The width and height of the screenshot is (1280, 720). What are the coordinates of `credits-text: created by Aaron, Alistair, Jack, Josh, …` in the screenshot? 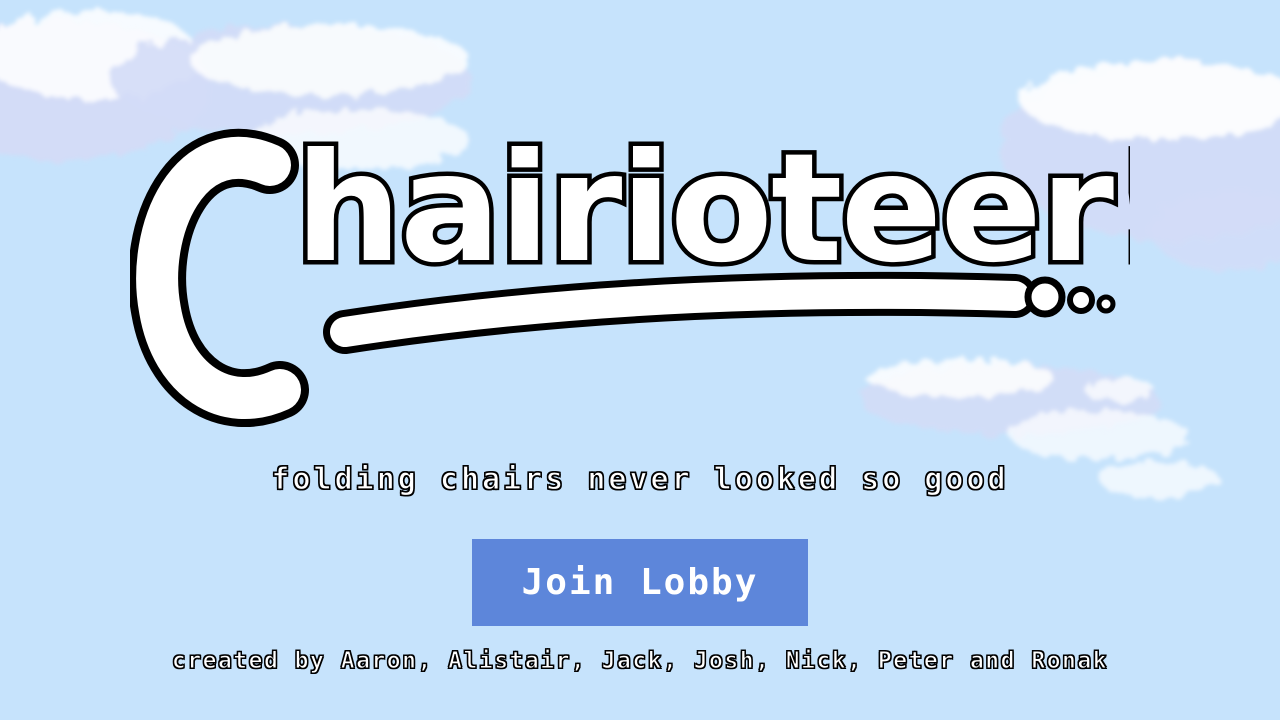 It's located at (640, 661).